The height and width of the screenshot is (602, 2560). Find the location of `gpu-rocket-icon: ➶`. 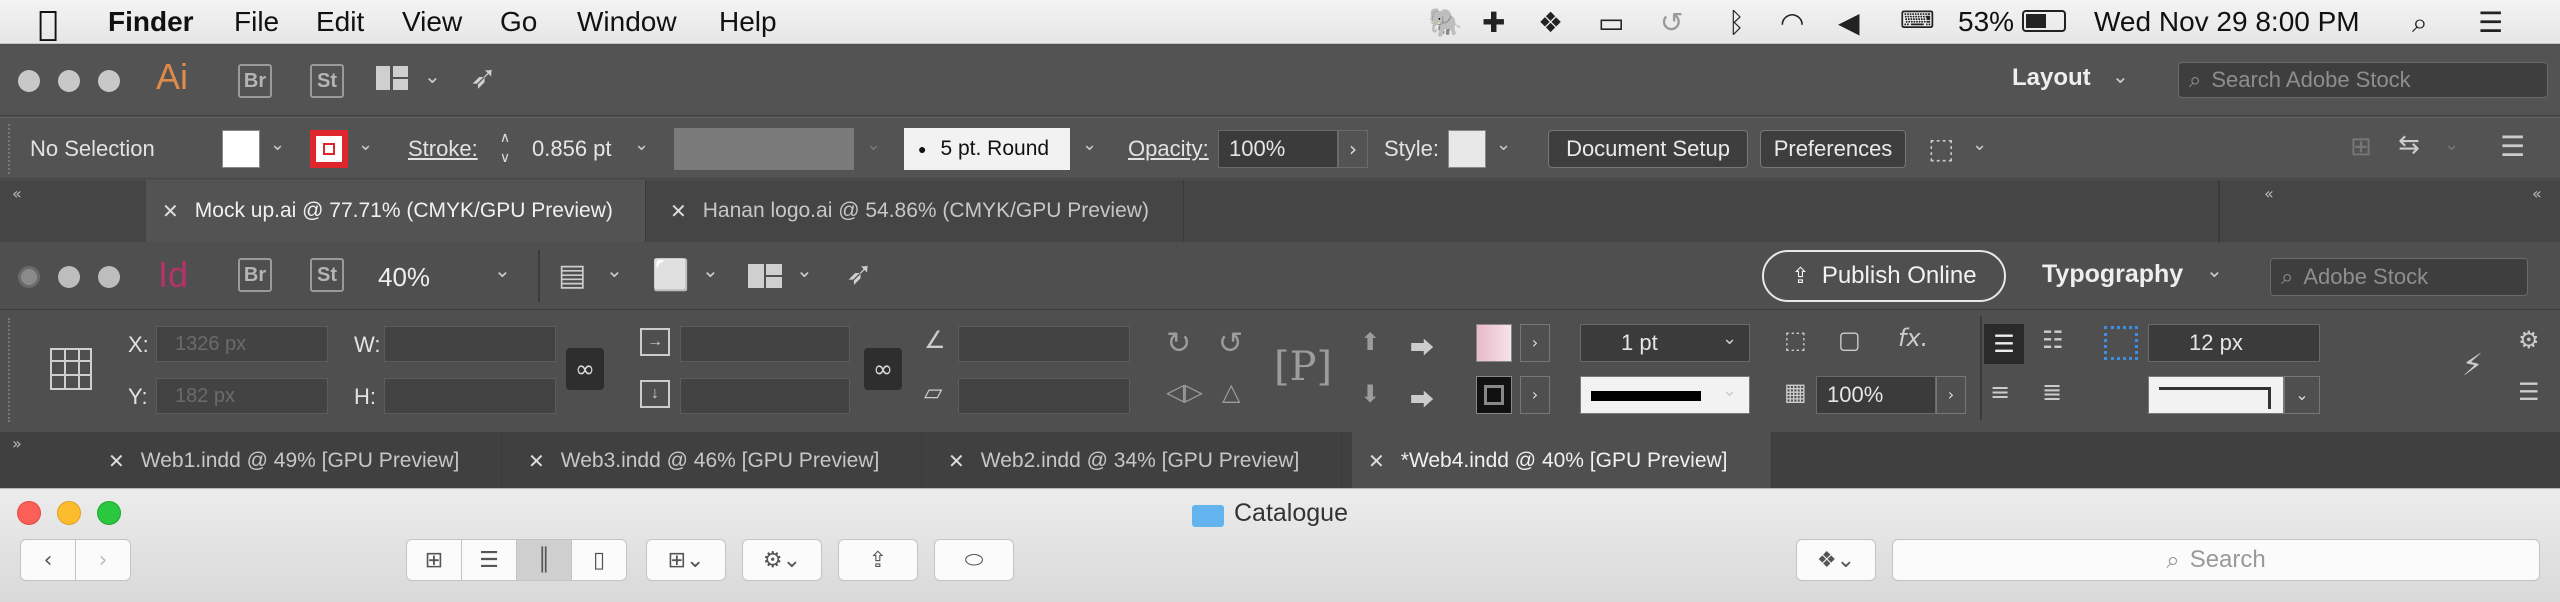

gpu-rocket-icon: ➶ is located at coordinates (859, 273).